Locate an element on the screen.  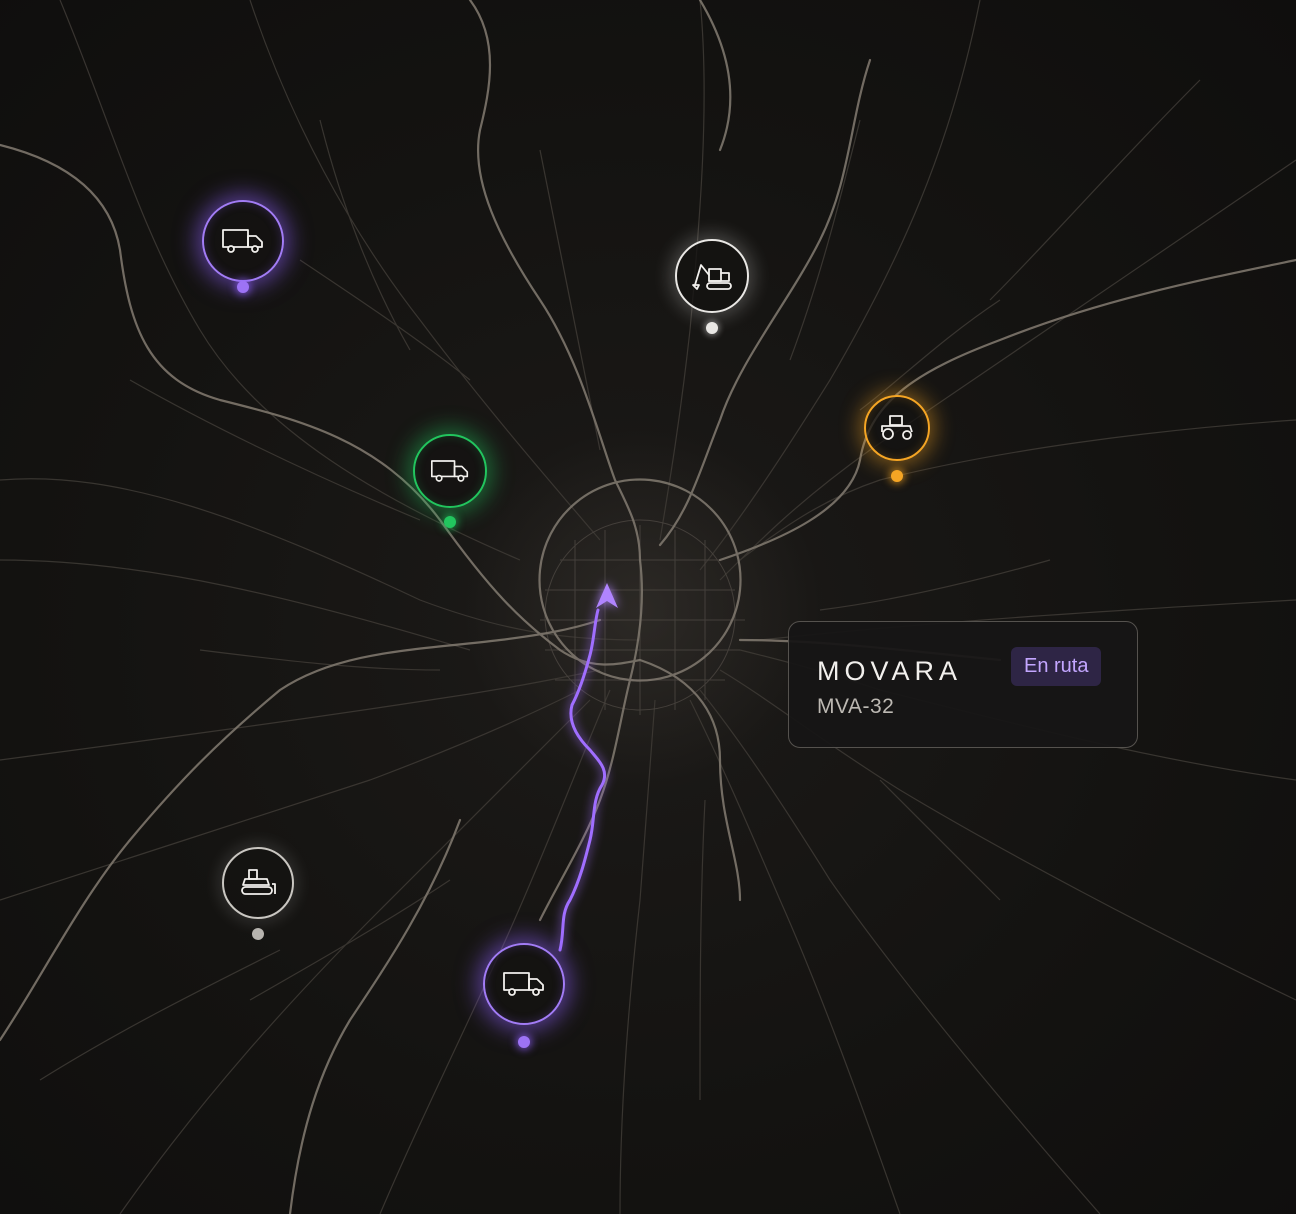
excavator-icon is located at coordinates (712, 277).